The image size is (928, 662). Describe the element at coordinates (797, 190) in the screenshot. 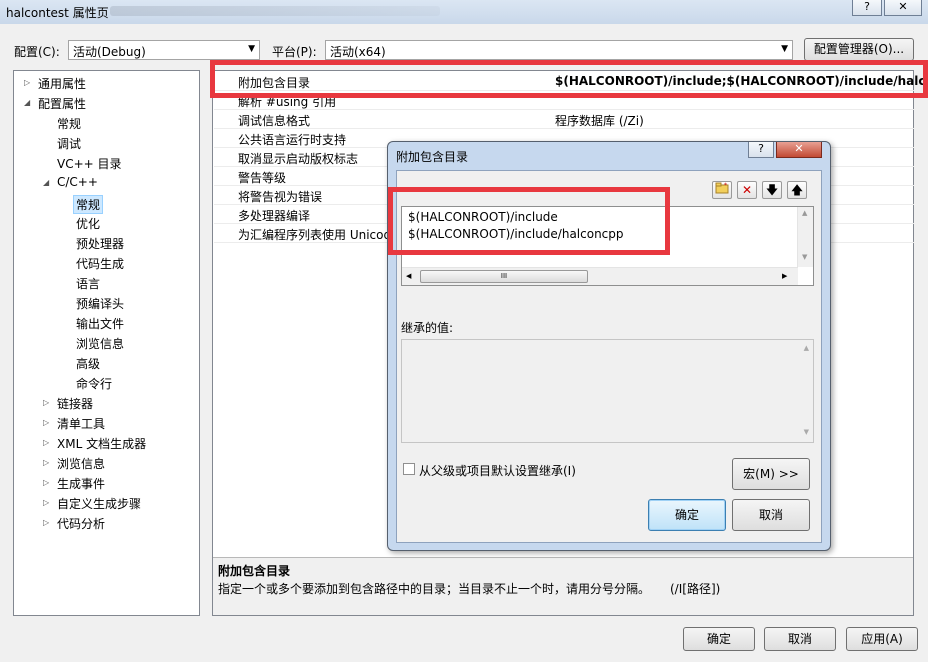

I see `arrow-up-icon: 🡅` at that location.